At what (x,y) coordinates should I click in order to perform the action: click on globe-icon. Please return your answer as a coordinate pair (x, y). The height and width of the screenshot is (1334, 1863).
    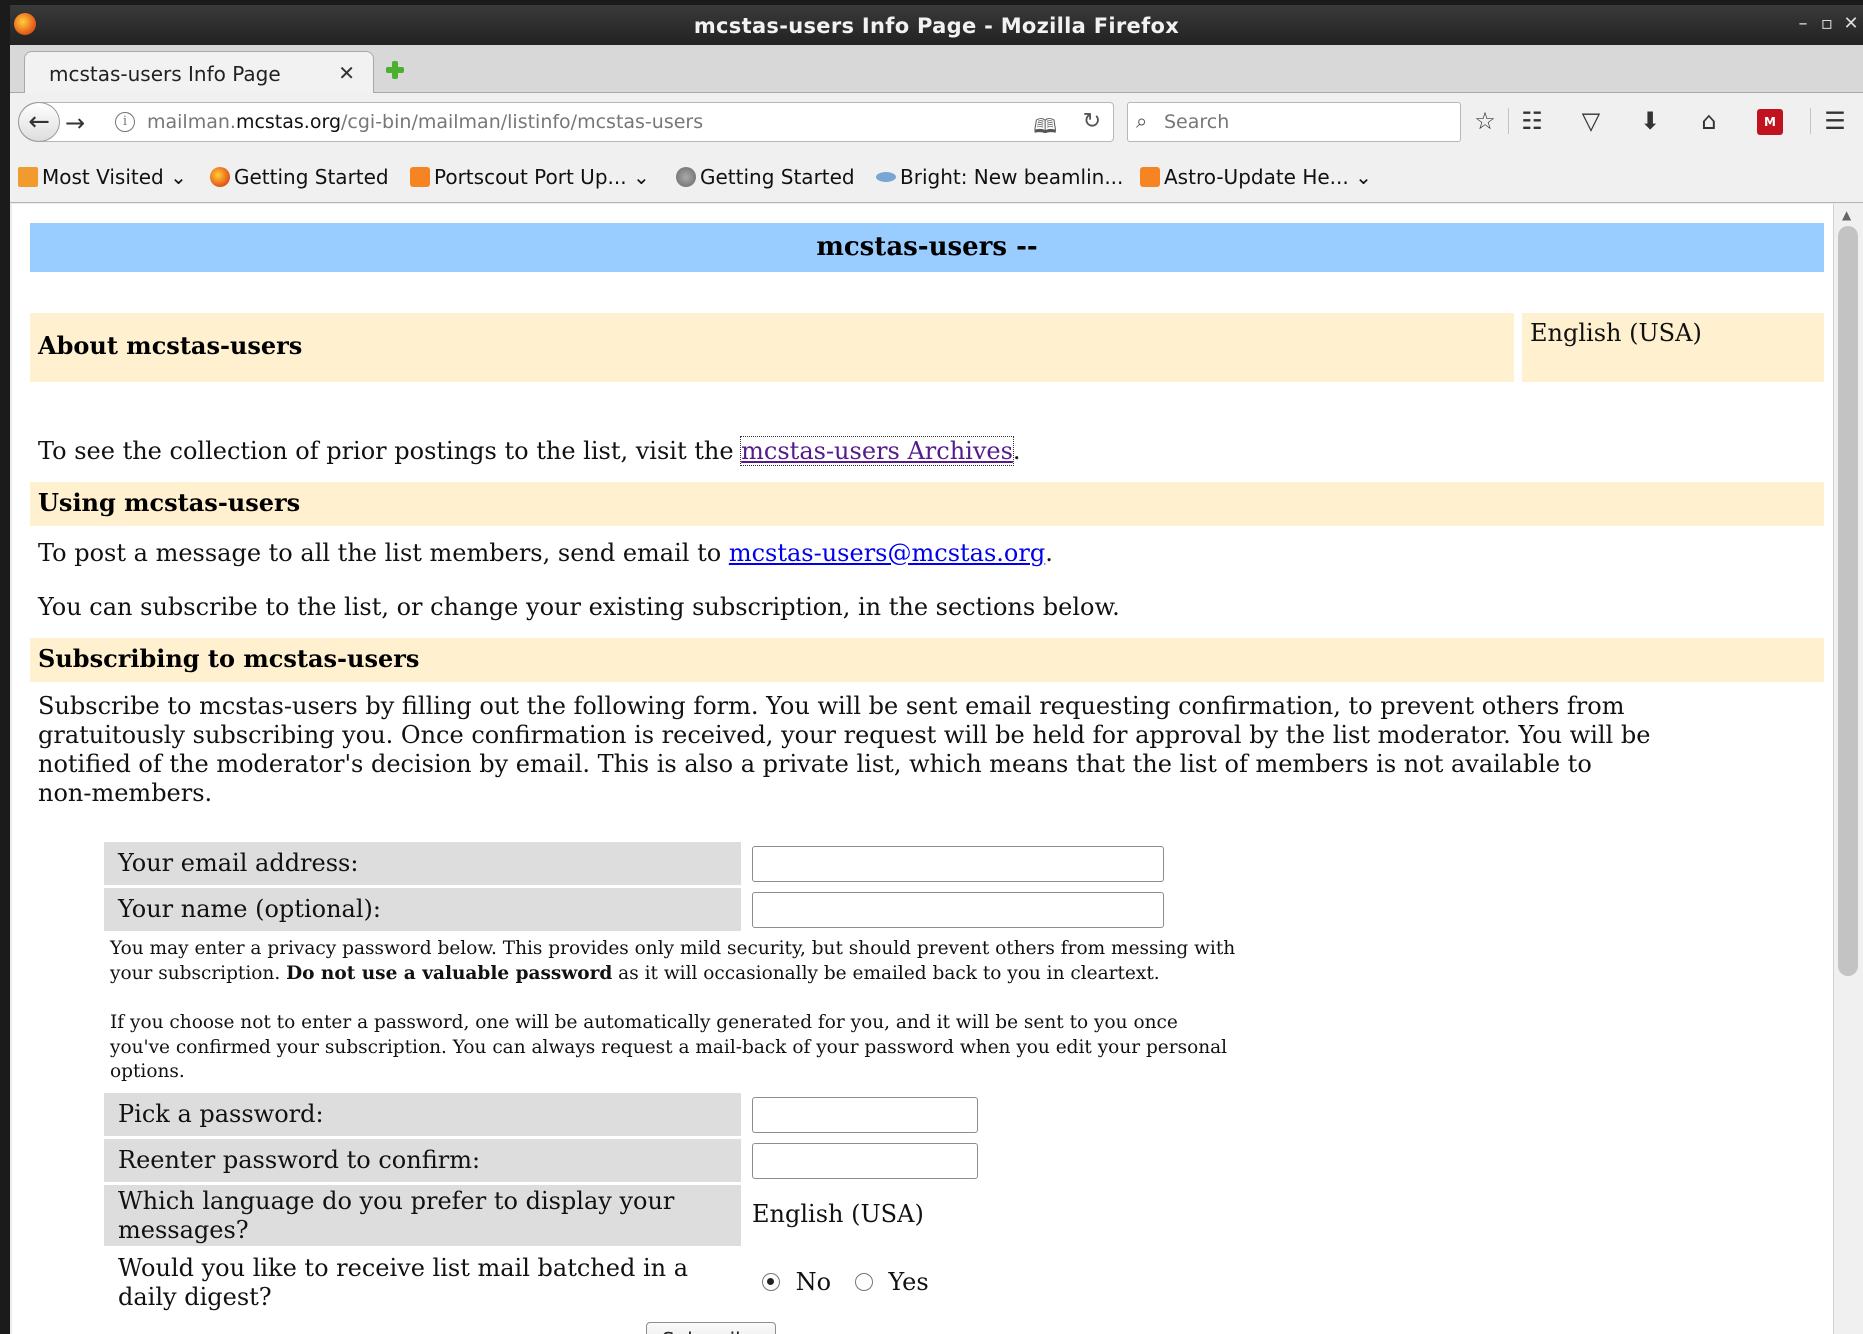
    Looking at the image, I should click on (686, 177).